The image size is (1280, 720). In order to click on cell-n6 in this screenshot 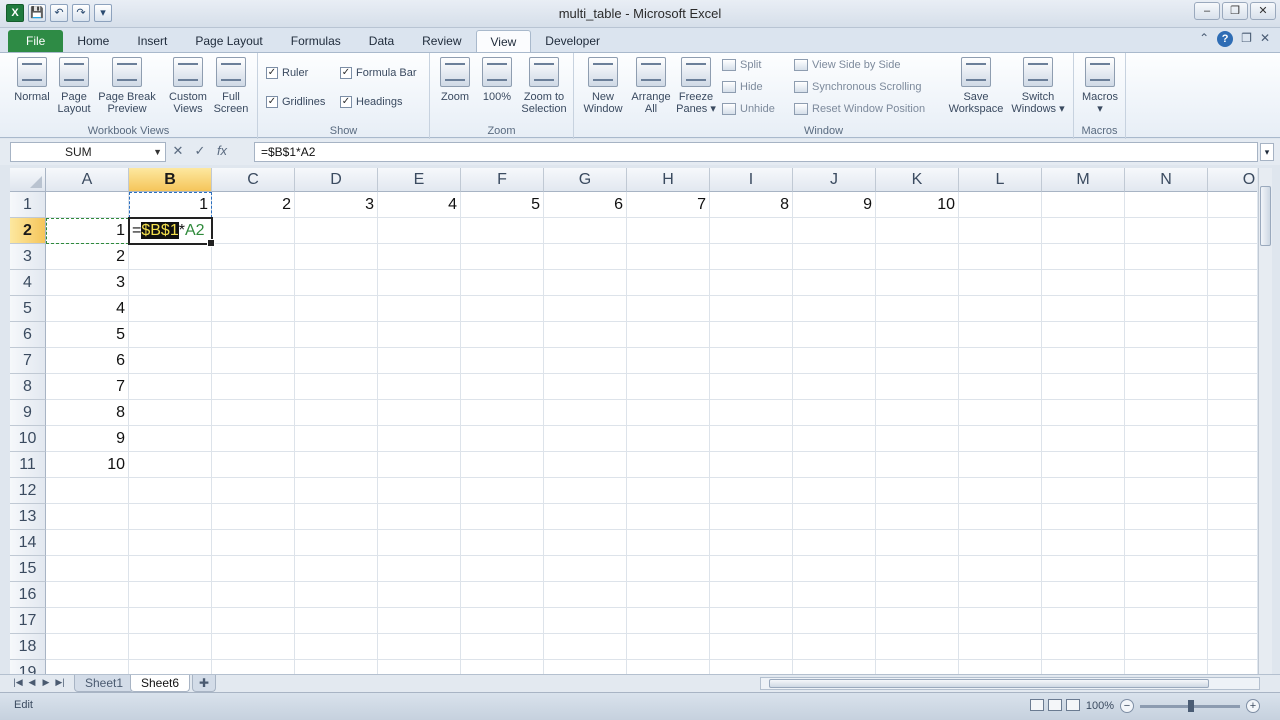, I will do `click(1166, 335)`.